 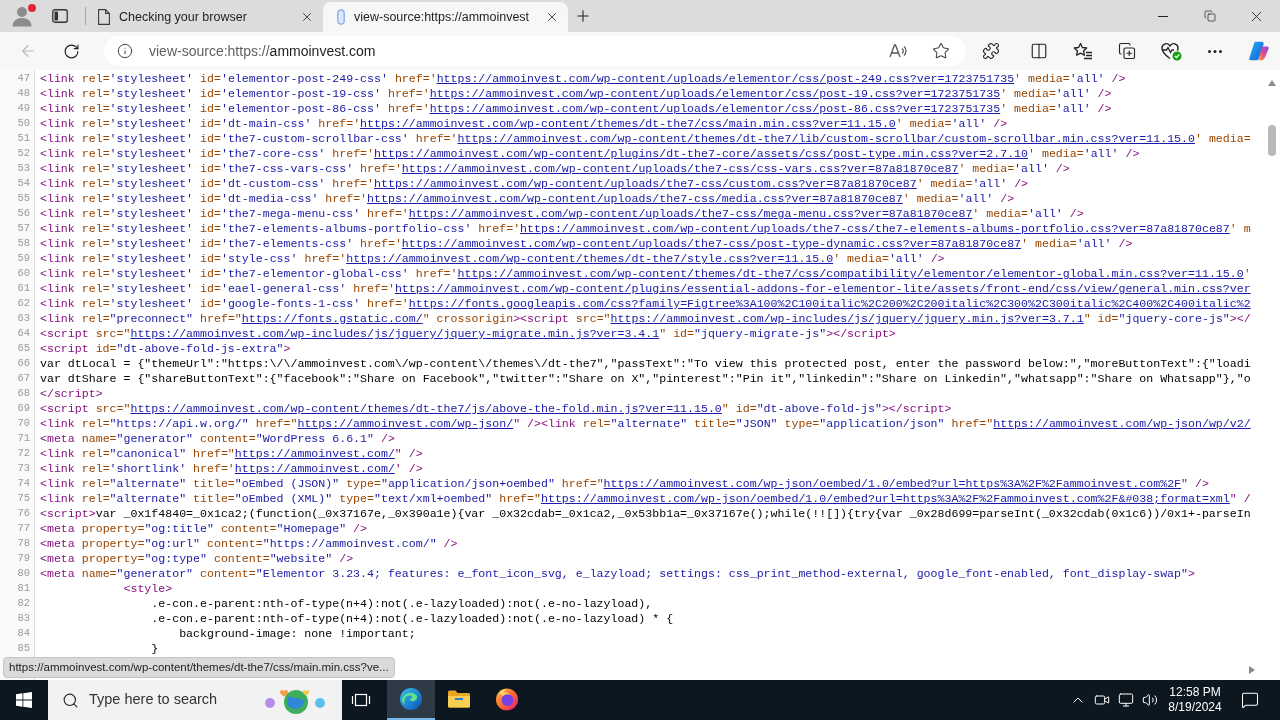 What do you see at coordinates (23, 603) in the screenshot?
I see `line-number: 82` at bounding box center [23, 603].